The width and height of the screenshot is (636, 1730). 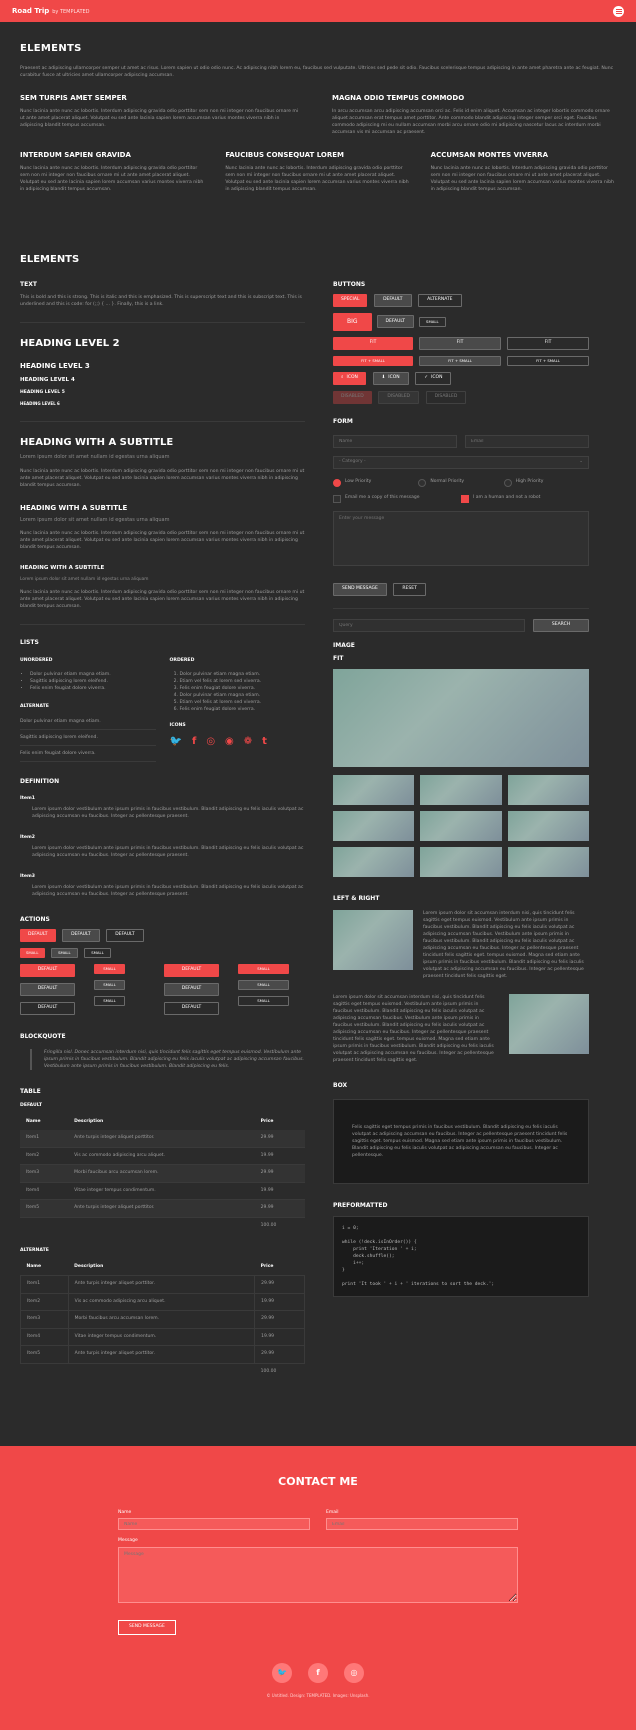 What do you see at coordinates (214, 1524) in the screenshot?
I see `contact-name-input` at bounding box center [214, 1524].